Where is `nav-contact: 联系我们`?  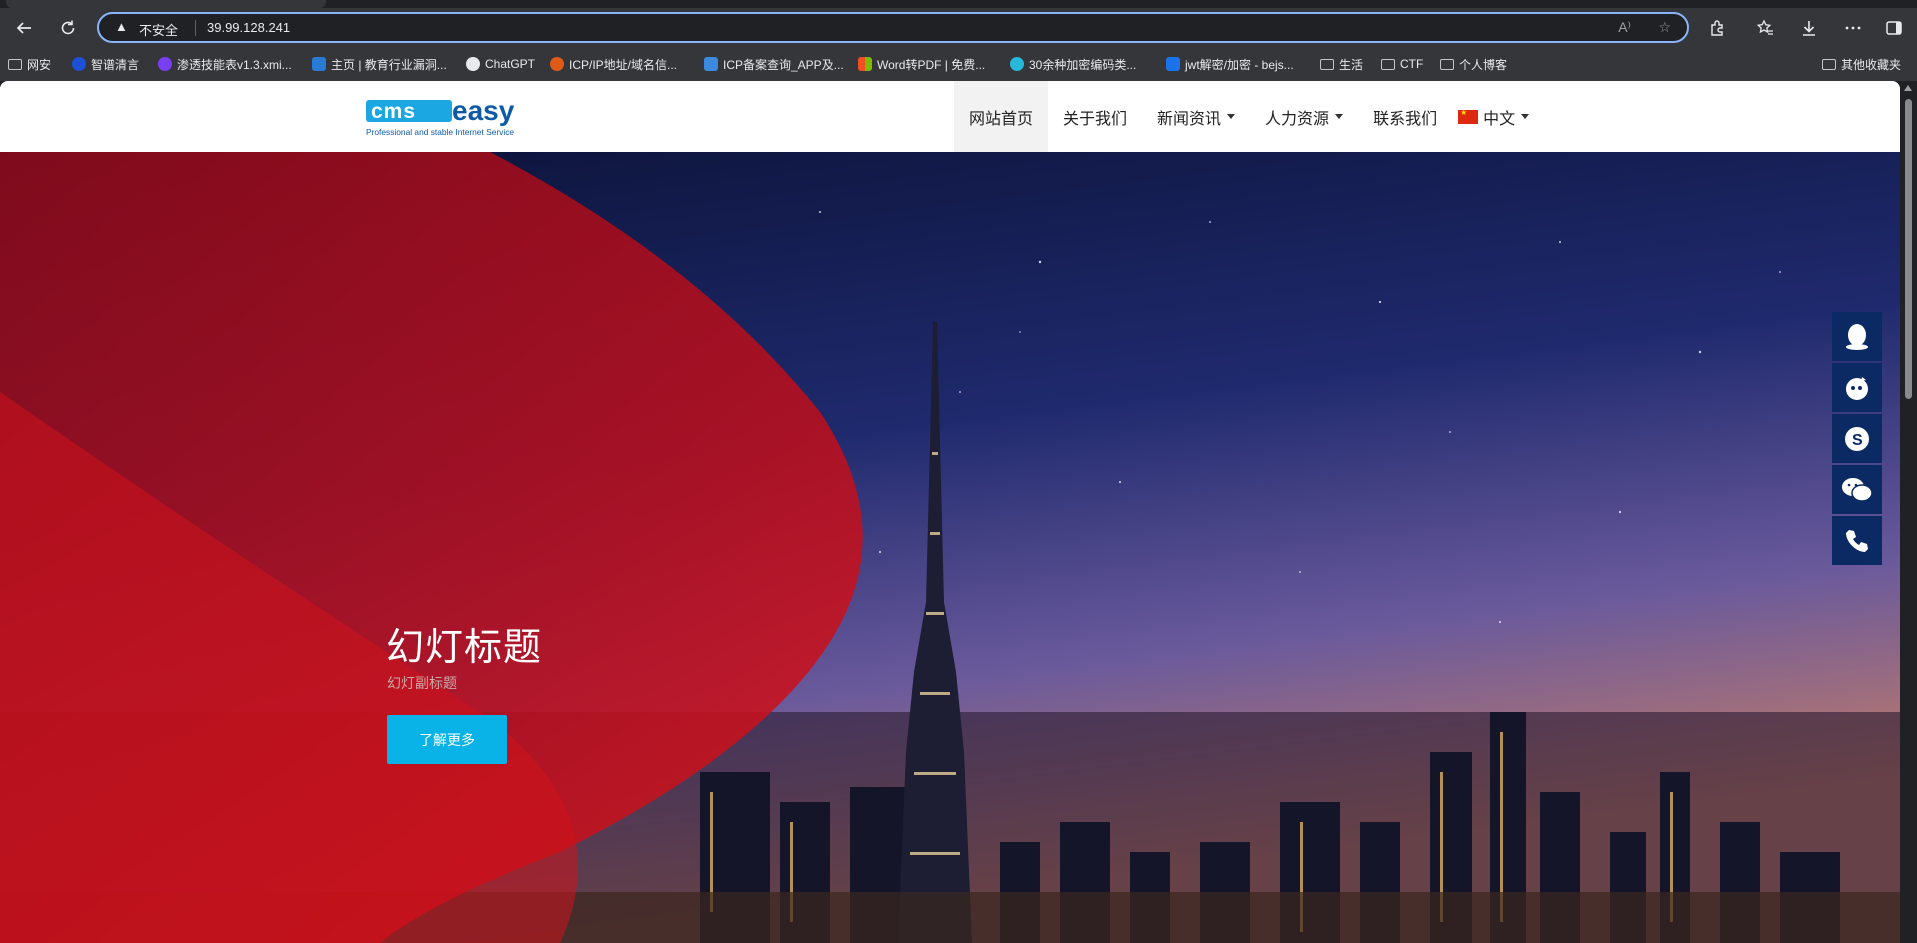
nav-contact: 联系我们 is located at coordinates (1405, 116).